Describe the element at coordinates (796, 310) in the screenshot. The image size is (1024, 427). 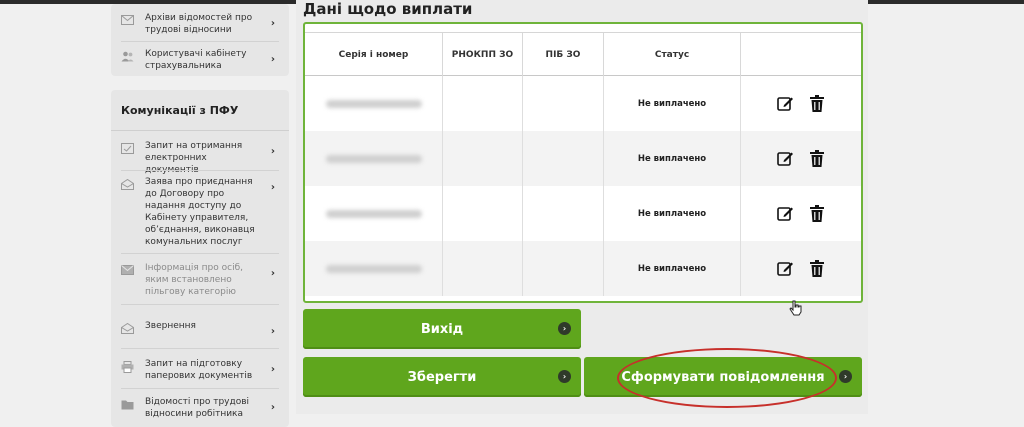
I see `hand-cursor-icon` at that location.